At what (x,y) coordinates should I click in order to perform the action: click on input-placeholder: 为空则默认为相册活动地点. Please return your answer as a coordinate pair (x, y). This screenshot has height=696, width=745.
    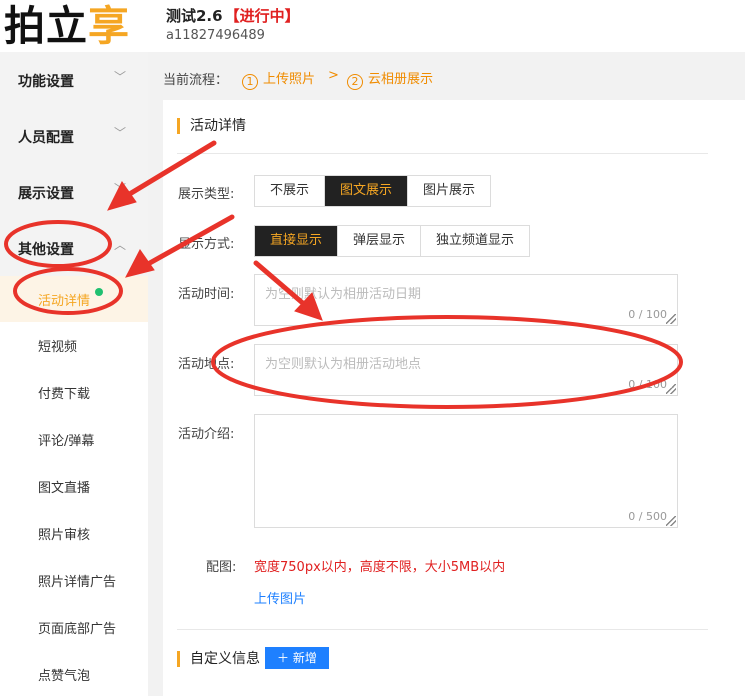
    Looking at the image, I should click on (343, 364).